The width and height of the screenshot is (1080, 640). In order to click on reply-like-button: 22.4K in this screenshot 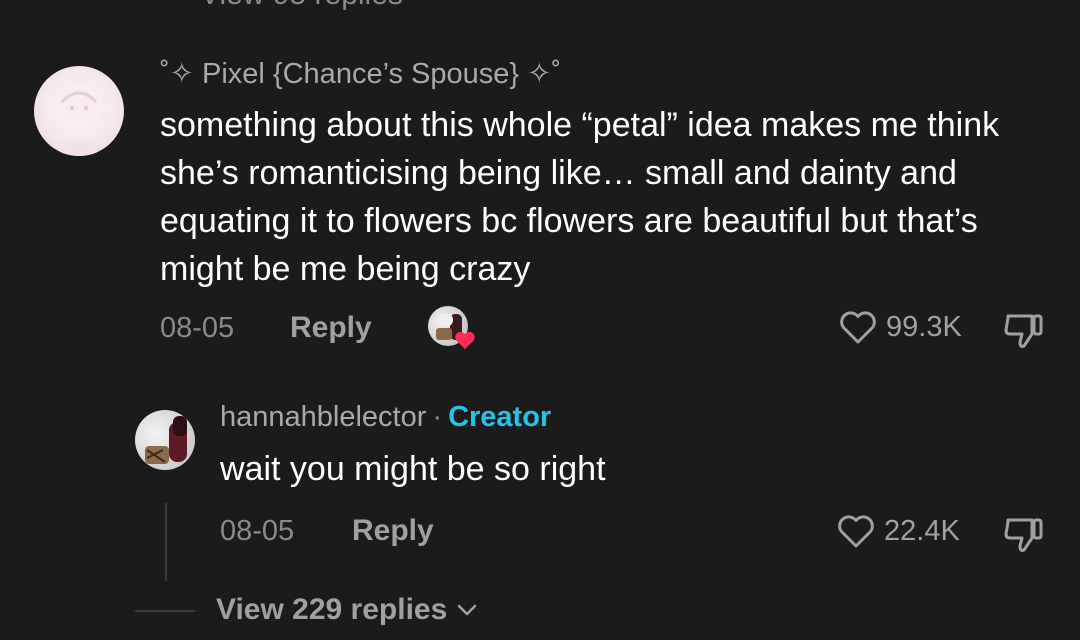, I will do `click(898, 531)`.